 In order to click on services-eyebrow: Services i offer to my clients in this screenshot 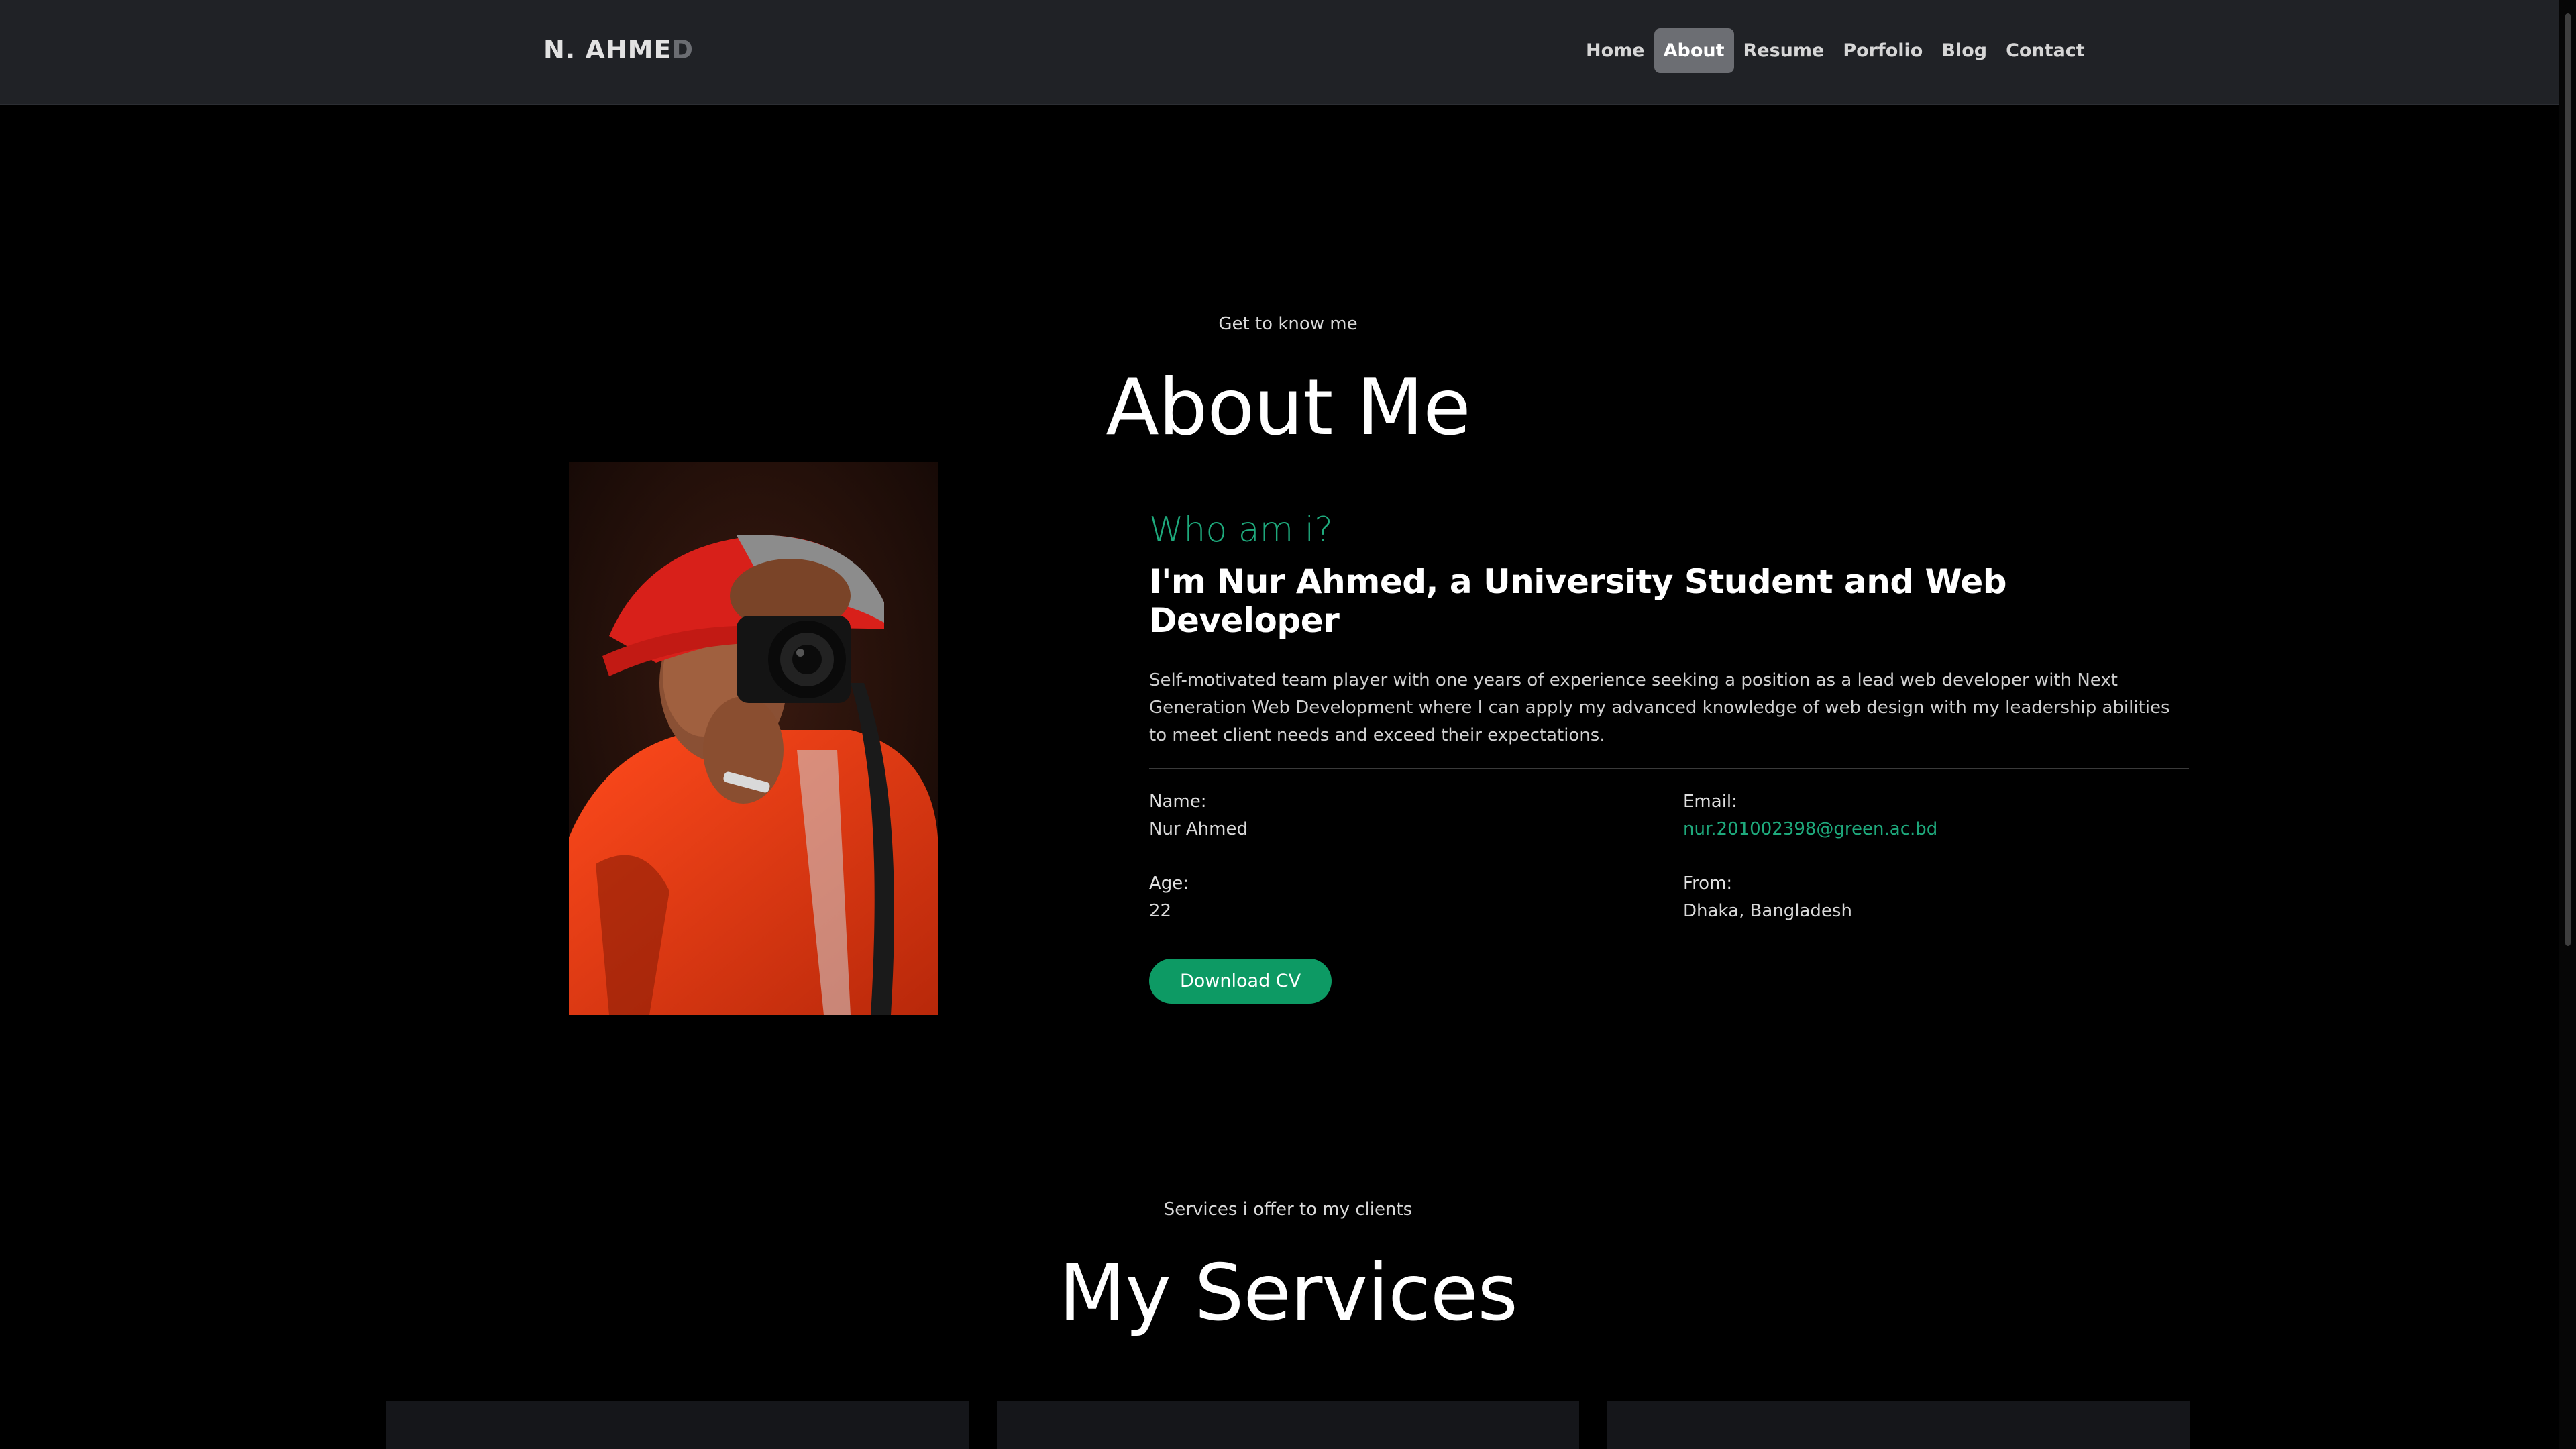, I will do `click(1288, 1209)`.